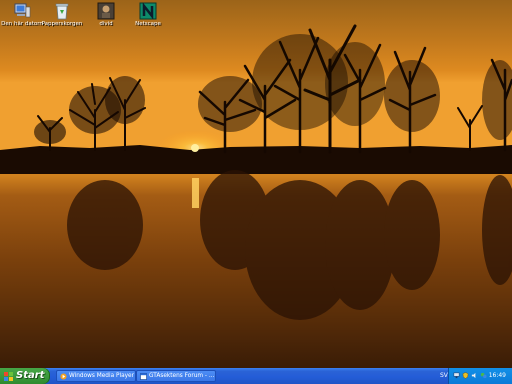 The width and height of the screenshot is (512, 384). I want to click on language-indicator: SV, so click(444, 376).